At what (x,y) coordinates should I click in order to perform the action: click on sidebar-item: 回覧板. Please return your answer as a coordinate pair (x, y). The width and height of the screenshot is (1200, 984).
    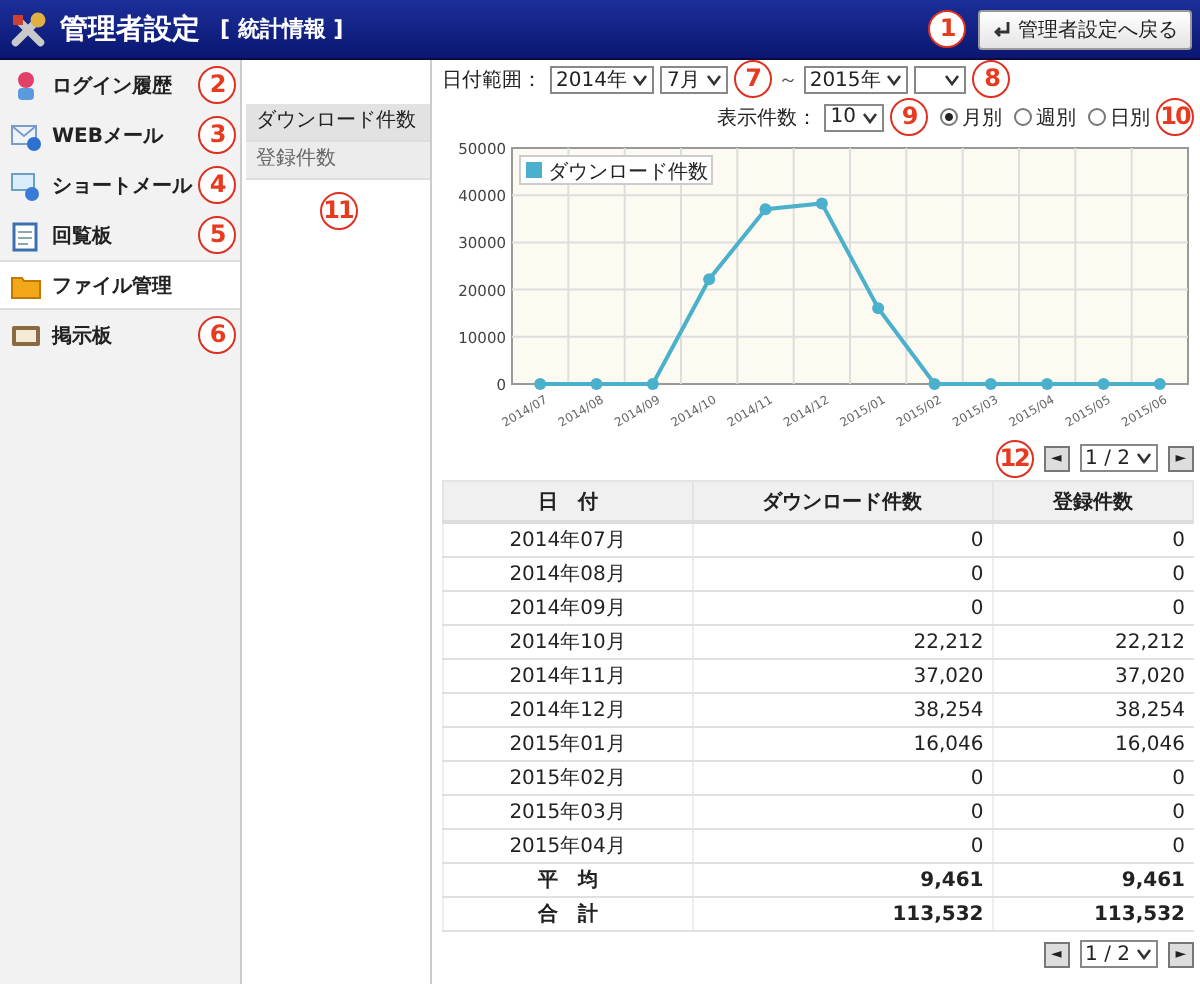
    Looking at the image, I should click on (58, 235).